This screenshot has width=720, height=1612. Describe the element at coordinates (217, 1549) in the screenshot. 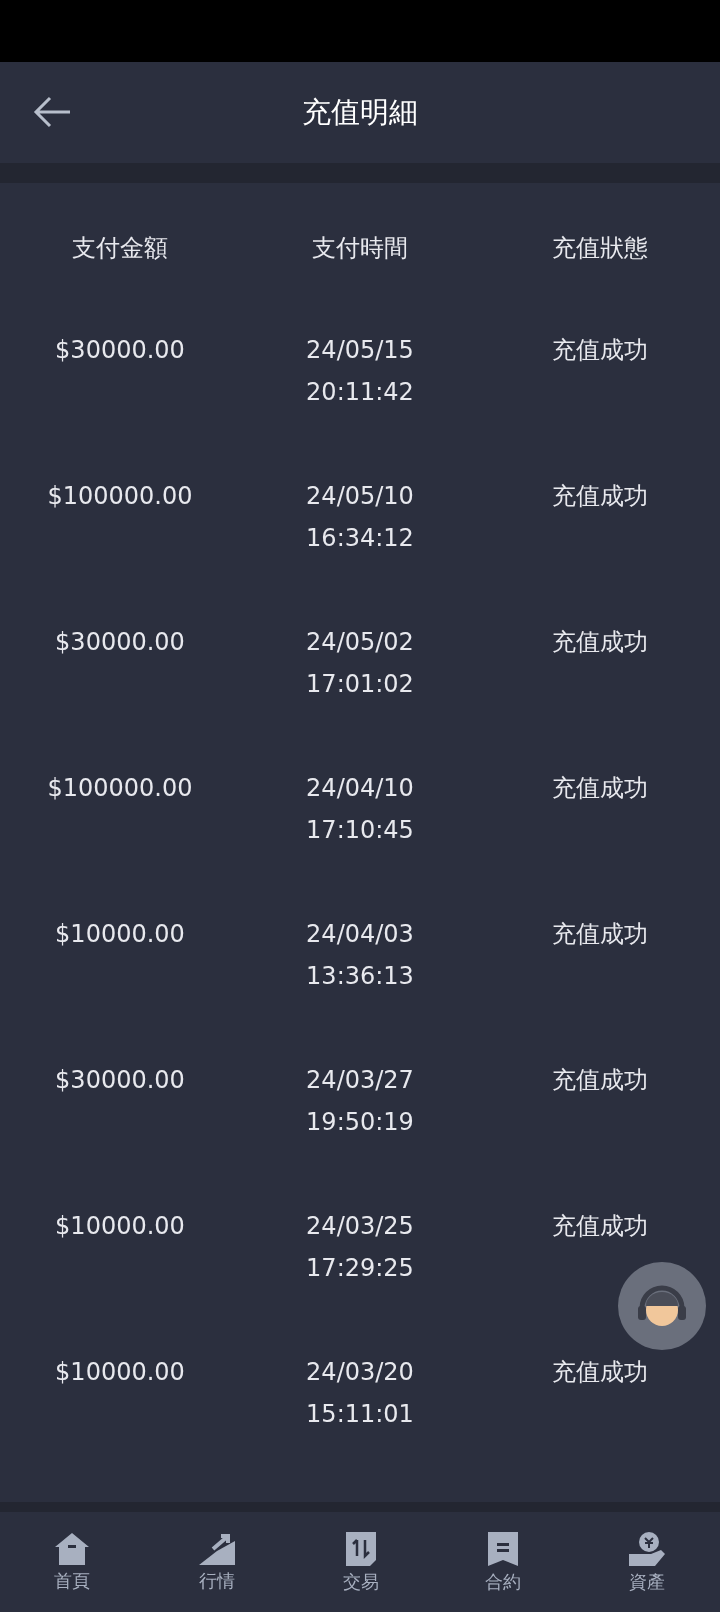

I see `chart-up-icon` at that location.